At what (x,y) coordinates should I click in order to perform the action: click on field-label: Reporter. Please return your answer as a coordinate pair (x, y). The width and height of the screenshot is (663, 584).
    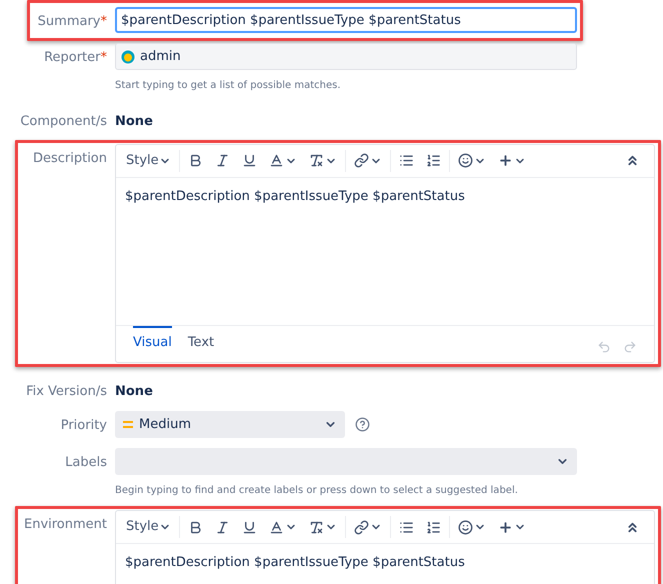
    Looking at the image, I should click on (72, 57).